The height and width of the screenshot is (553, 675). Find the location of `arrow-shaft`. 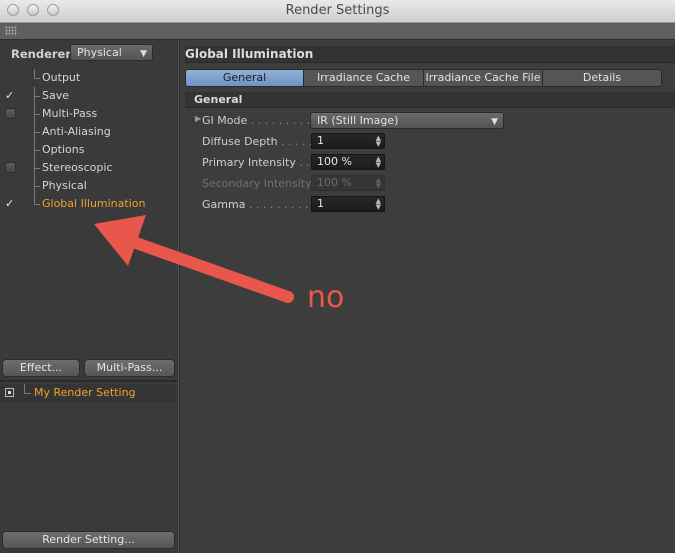

arrow-shaft is located at coordinates (205, 267).